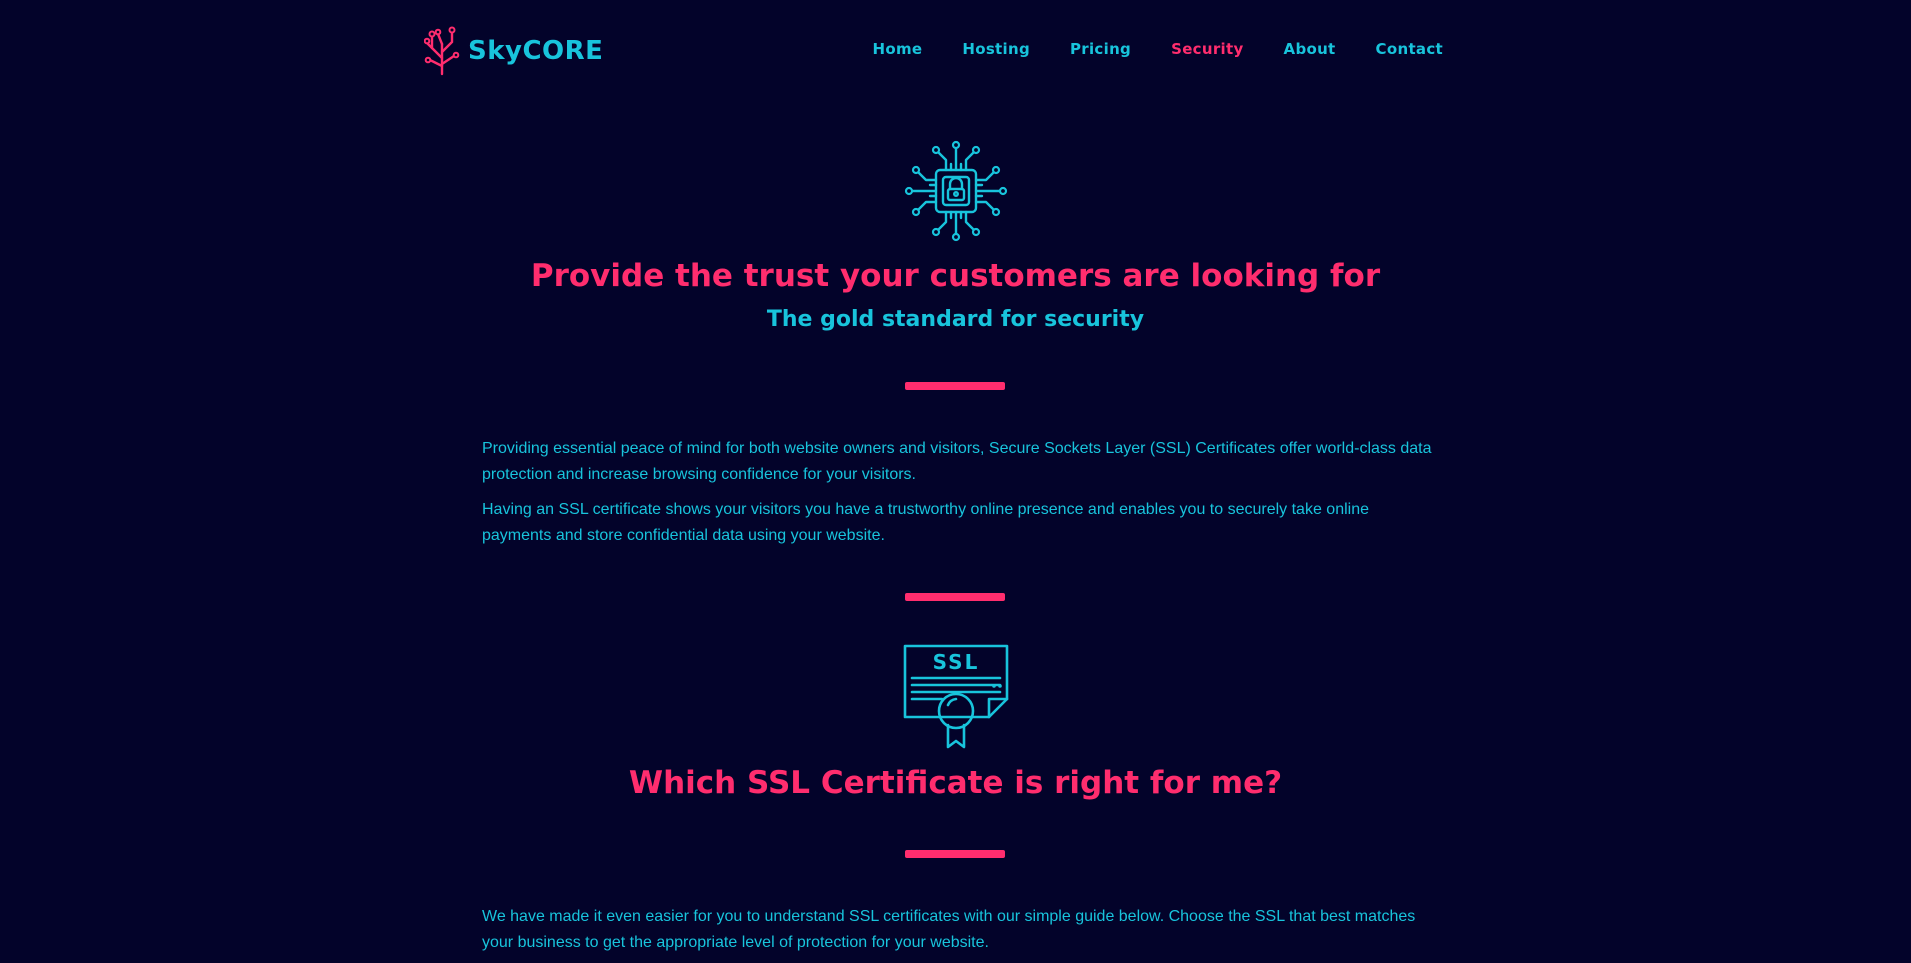  Describe the element at coordinates (955, 191) in the screenshot. I see `circuit-lock-icon` at that location.